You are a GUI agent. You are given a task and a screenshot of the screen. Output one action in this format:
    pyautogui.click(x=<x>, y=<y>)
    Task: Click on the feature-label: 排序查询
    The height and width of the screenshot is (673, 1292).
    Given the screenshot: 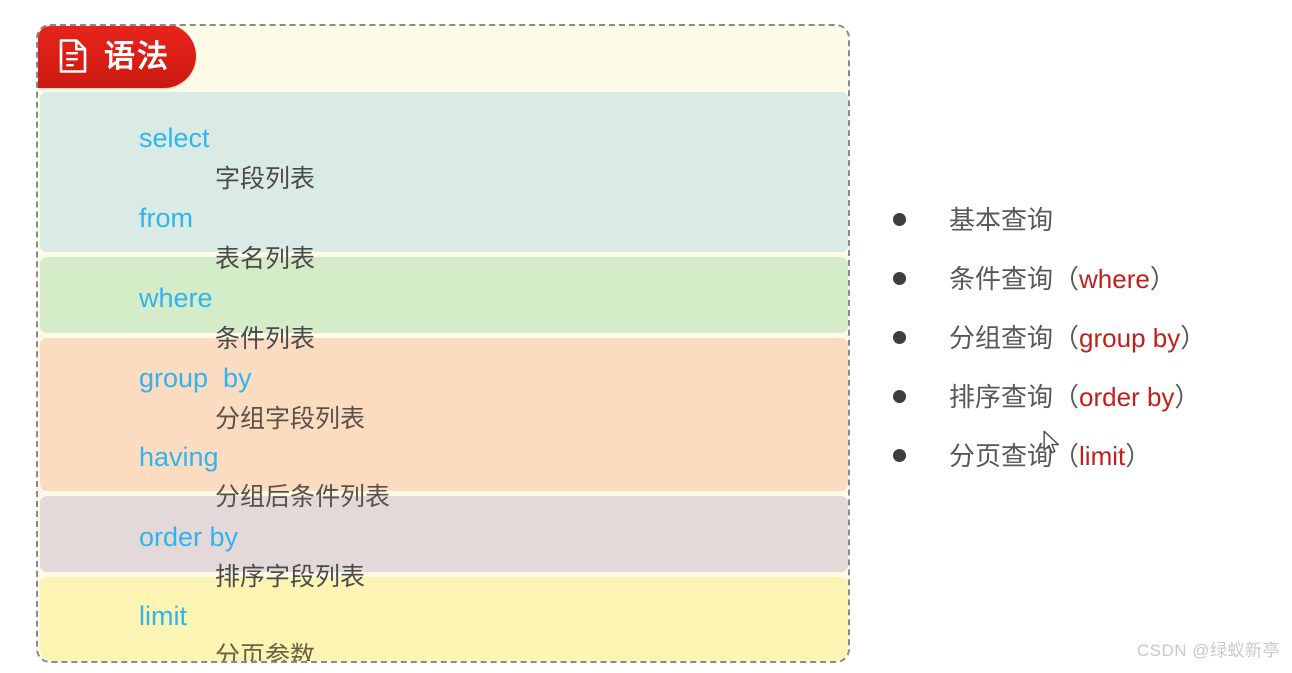 What is the action you would take?
    pyautogui.click(x=1001, y=396)
    